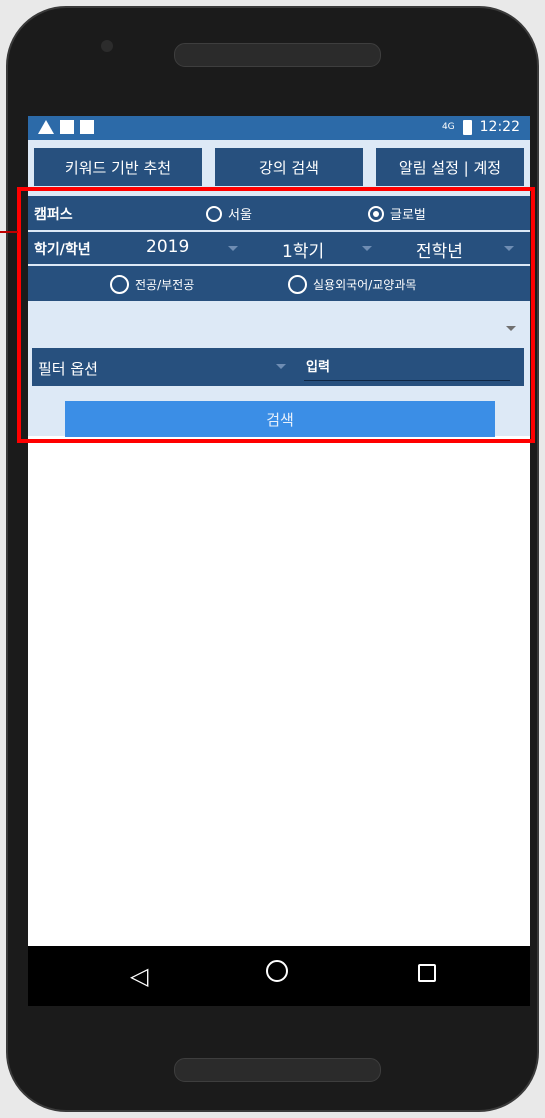 Image resolution: width=545 pixels, height=1118 pixels. I want to click on top-speaker, so click(277, 55).